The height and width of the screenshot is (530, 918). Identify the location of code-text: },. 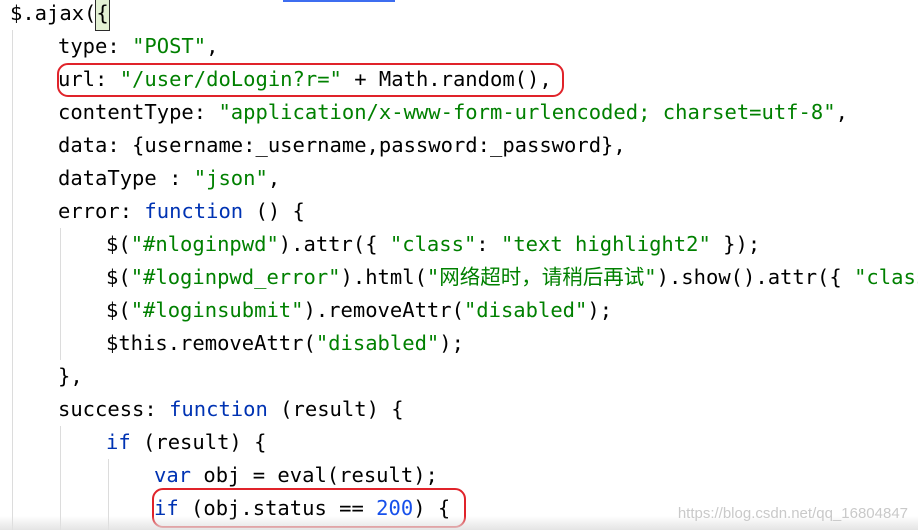
(70, 376).